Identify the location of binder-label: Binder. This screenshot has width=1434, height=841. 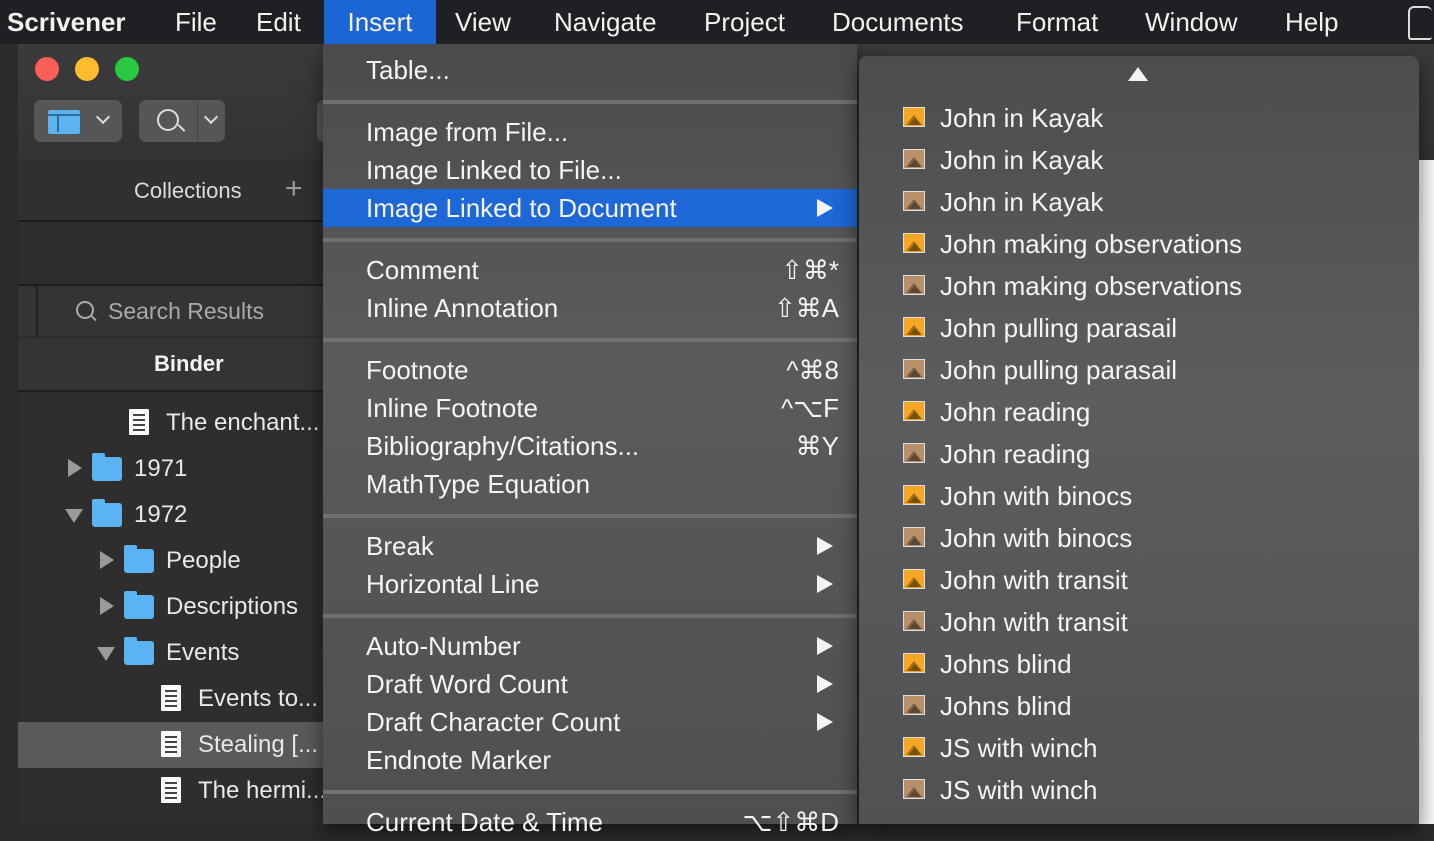
(189, 363).